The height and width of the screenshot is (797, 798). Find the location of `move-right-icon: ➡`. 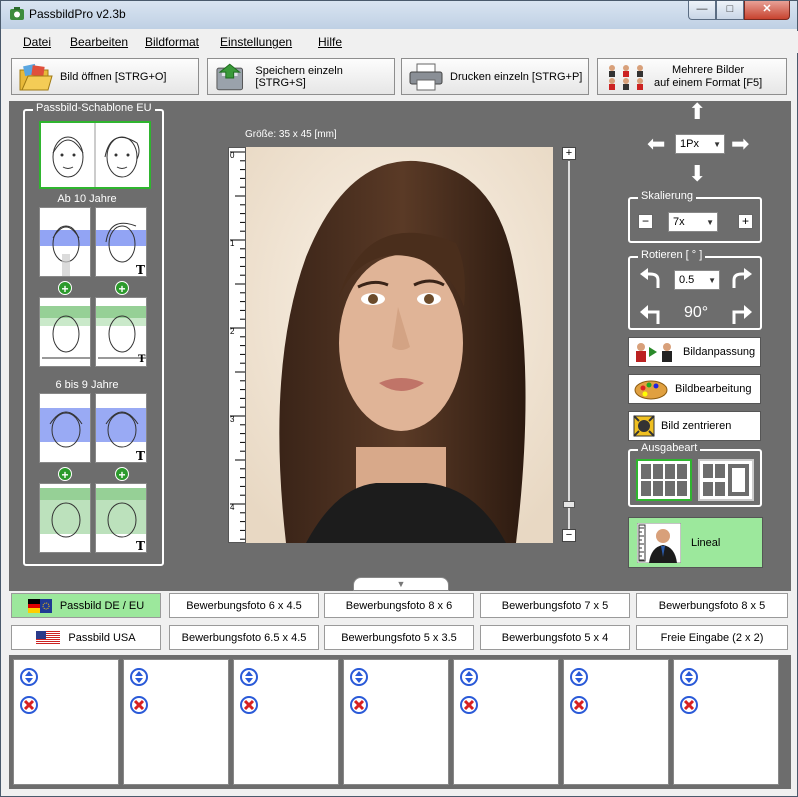

move-right-icon: ➡ is located at coordinates (740, 144).